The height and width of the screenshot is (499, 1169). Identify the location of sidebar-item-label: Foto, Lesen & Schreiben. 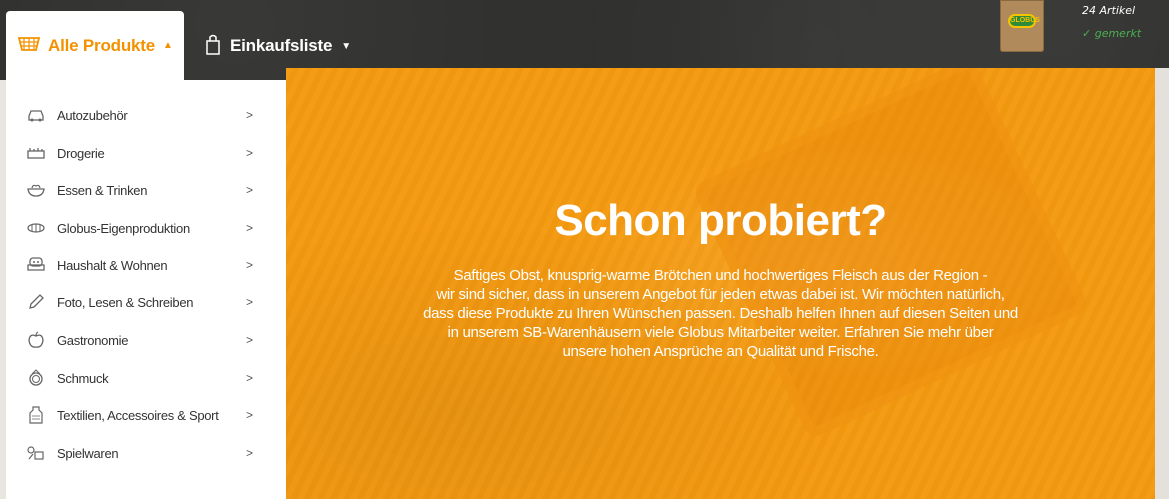
(125, 302).